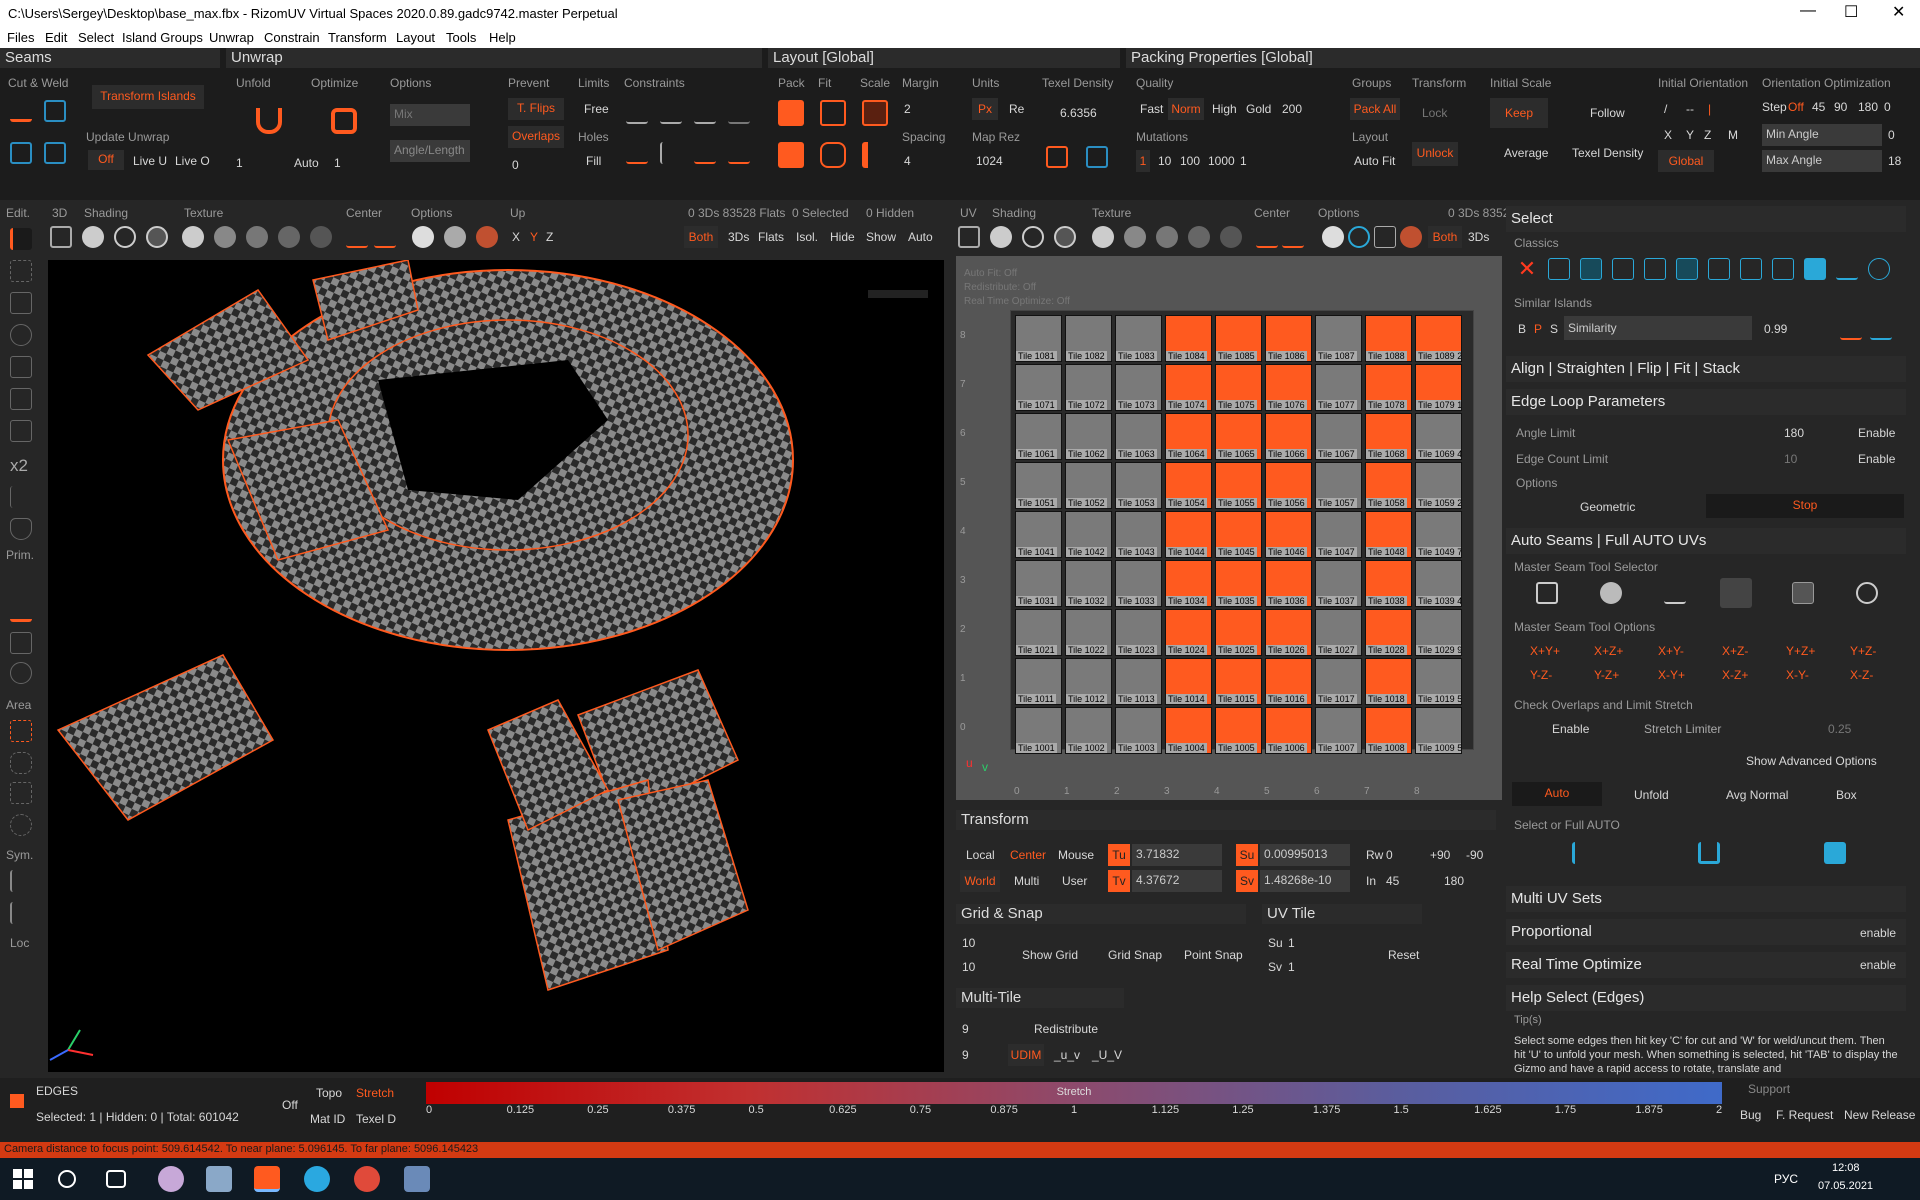  I want to click on uv-center-all-icon, so click(1293, 237).